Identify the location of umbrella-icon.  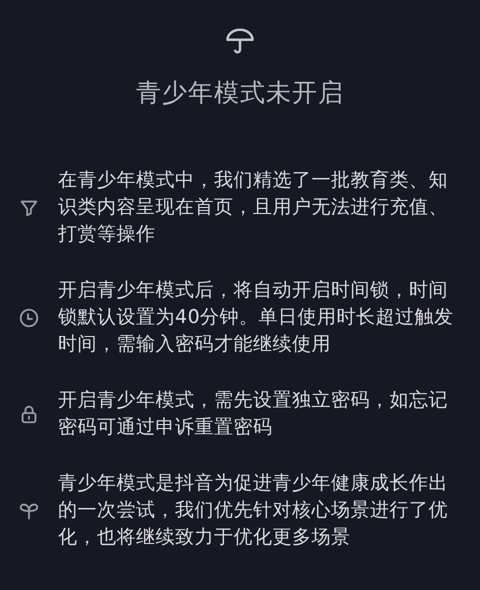
(240, 41).